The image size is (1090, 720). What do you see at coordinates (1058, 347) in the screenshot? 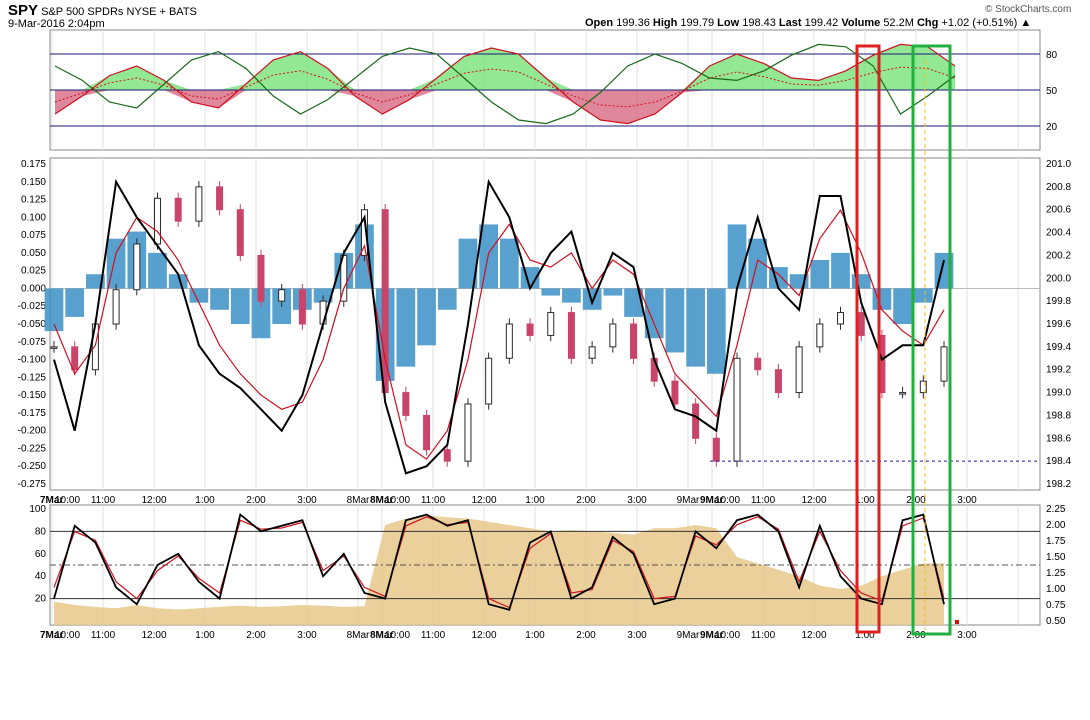
I see `main-right-y-tick: 199.4` at bounding box center [1058, 347].